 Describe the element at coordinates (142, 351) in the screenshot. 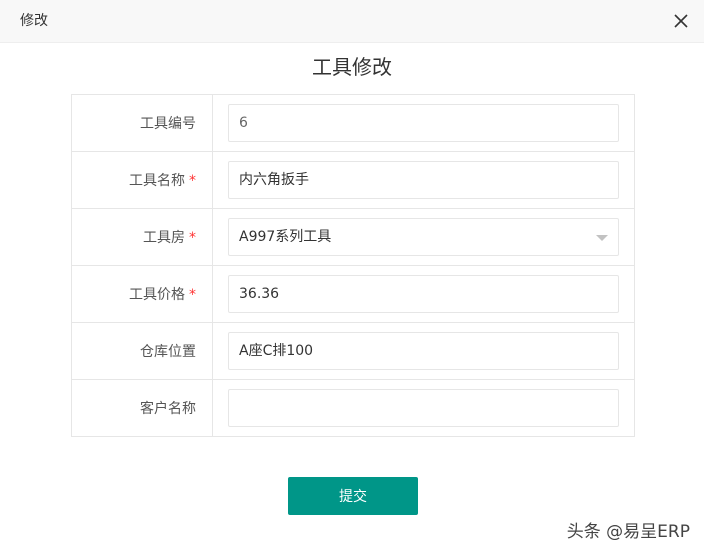

I see `field-label: 仓库位置` at that location.